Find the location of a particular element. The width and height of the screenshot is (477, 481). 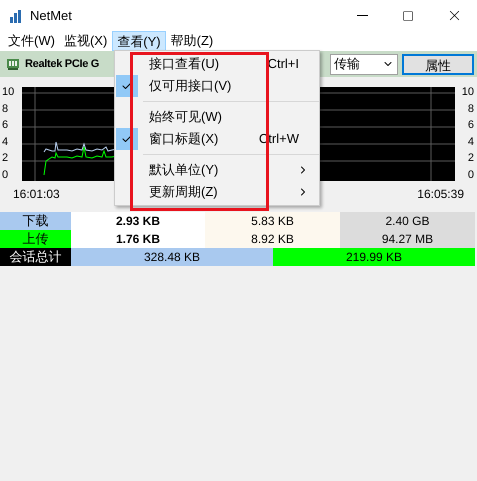

row-label: 下载 is located at coordinates (35, 221).